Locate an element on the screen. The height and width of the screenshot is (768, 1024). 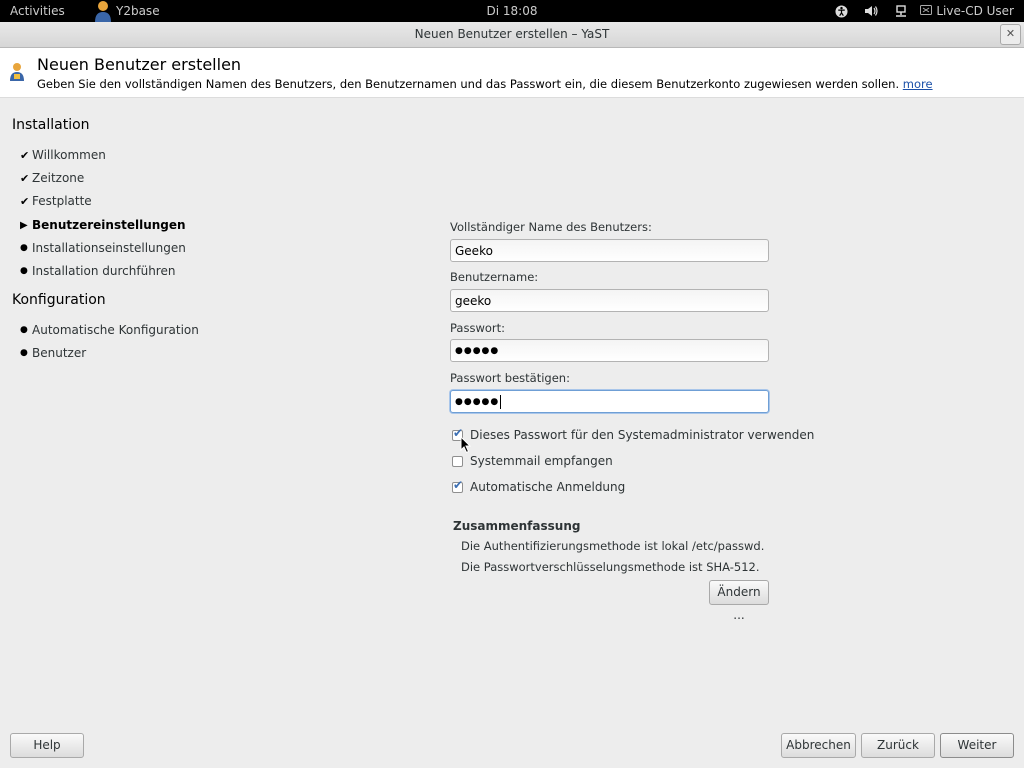
confirm-password-label: Passwort bestätigen: is located at coordinates (510, 378).